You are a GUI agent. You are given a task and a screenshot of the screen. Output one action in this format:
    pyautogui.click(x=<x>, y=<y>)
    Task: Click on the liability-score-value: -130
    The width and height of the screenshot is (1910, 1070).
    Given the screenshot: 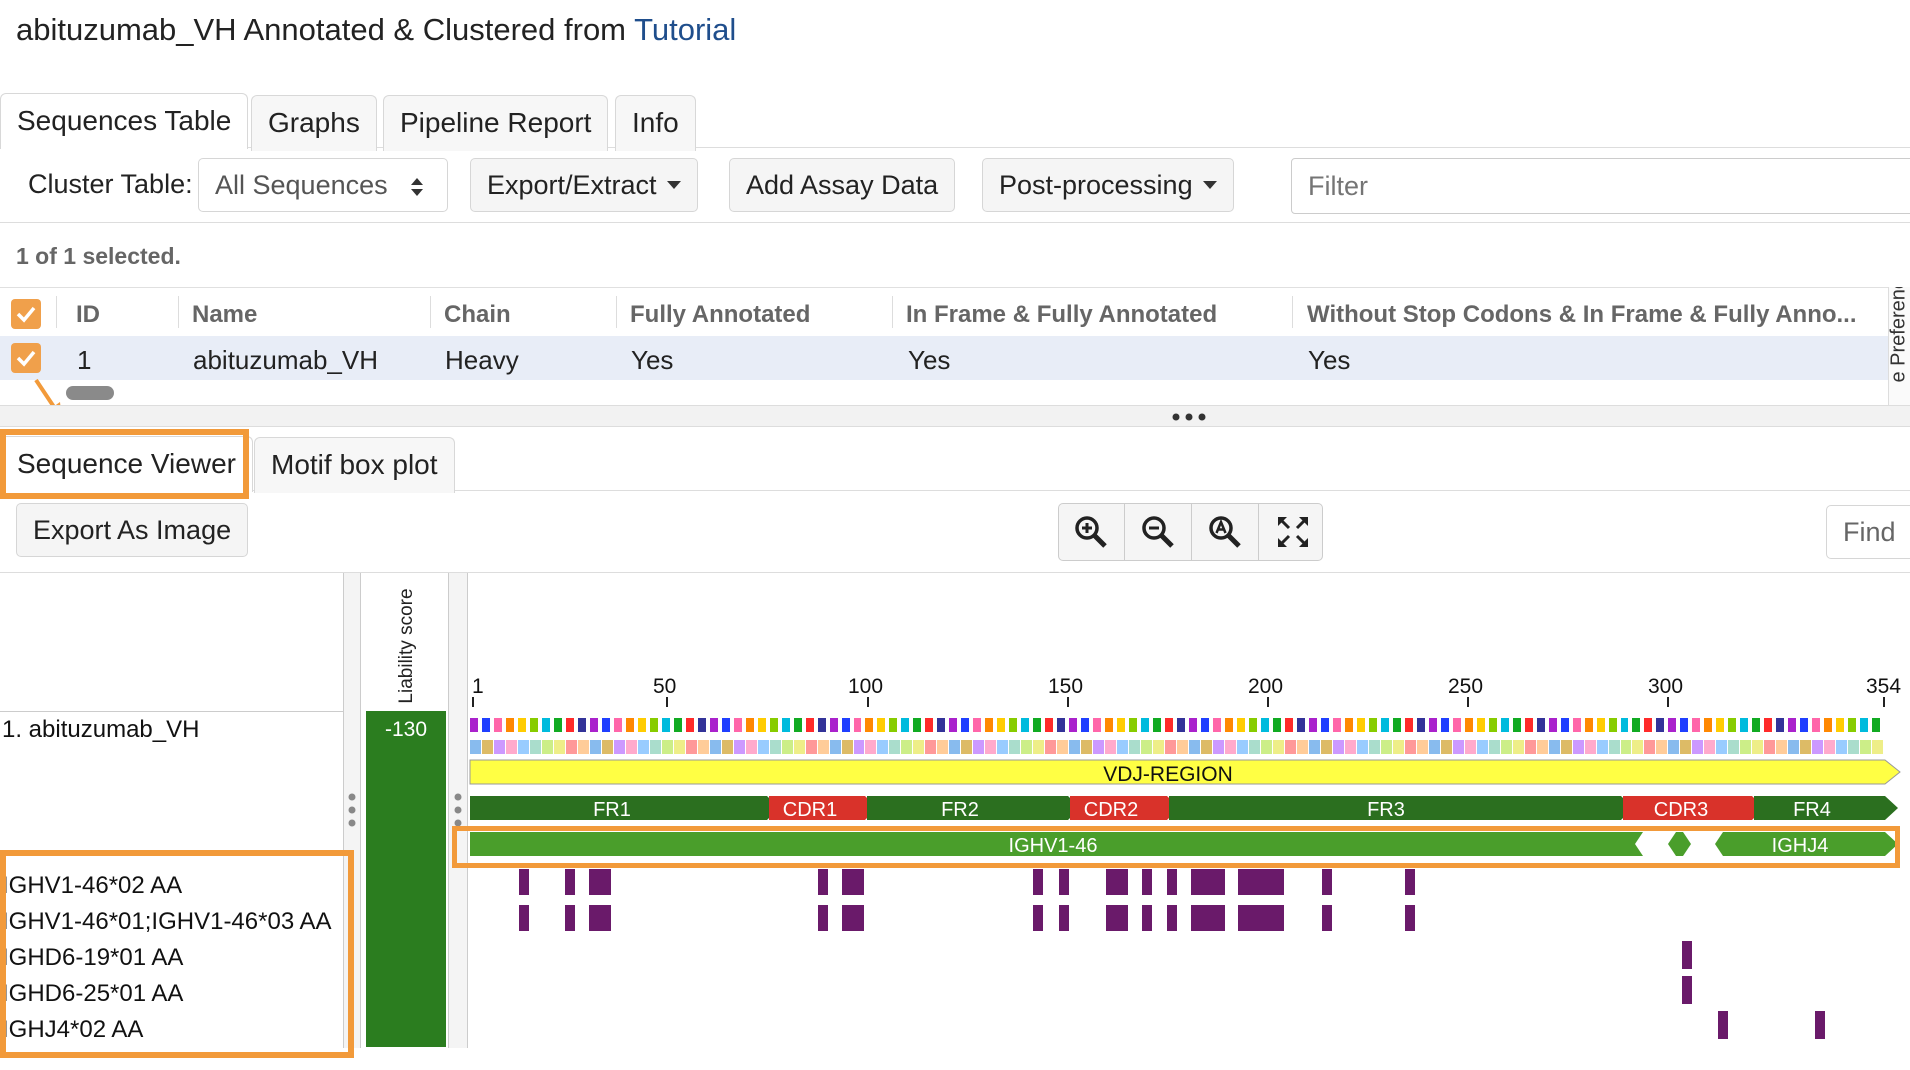 What is the action you would take?
    pyautogui.click(x=406, y=729)
    